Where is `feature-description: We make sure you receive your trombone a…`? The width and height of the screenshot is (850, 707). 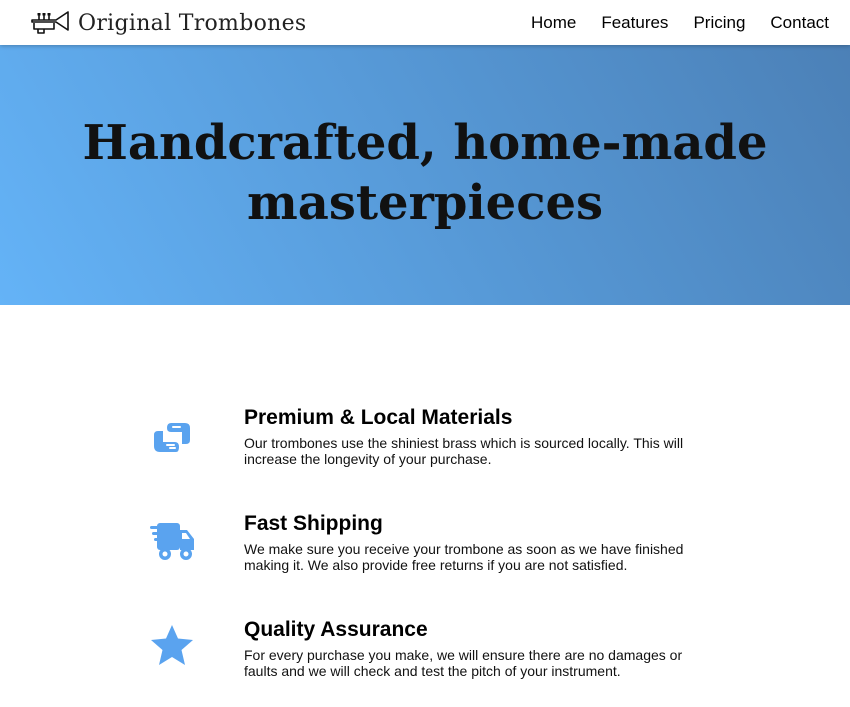 feature-description: We make sure you receive your trombone a… is located at coordinates (464, 557).